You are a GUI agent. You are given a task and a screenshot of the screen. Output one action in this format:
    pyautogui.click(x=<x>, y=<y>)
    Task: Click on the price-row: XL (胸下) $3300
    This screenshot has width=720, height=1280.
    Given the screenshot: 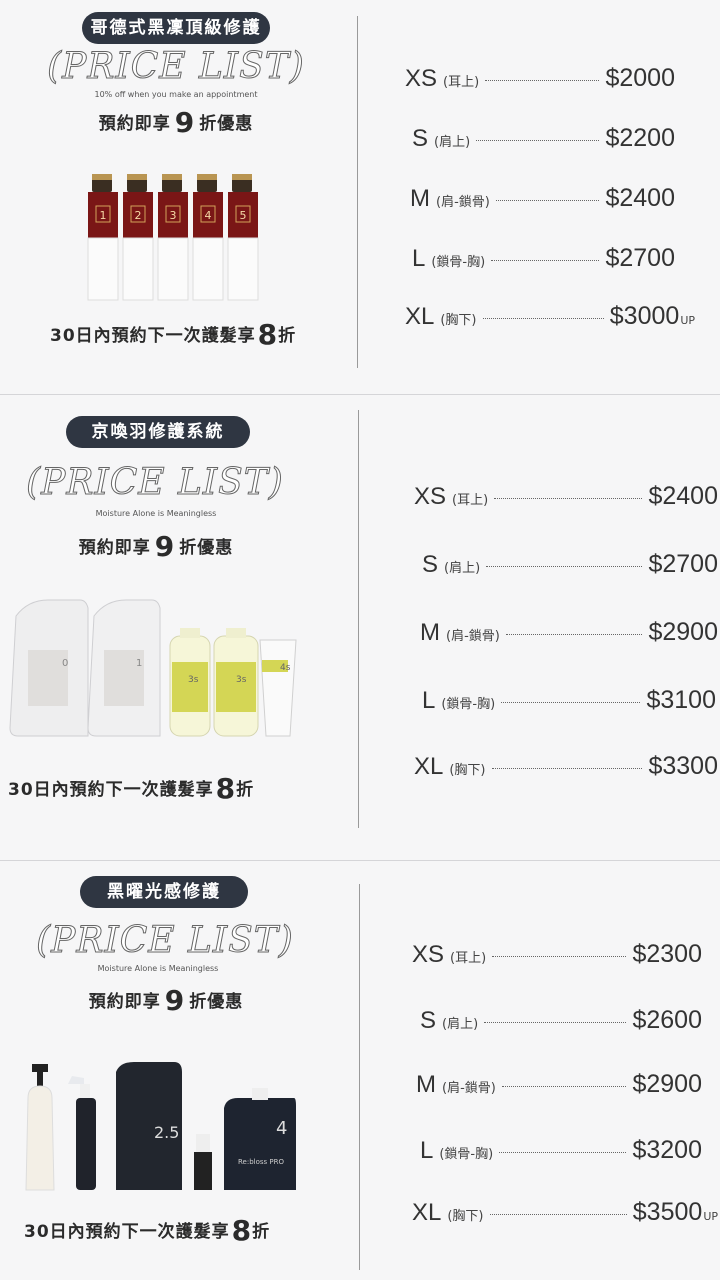 What is the action you would take?
    pyautogui.click(x=566, y=766)
    